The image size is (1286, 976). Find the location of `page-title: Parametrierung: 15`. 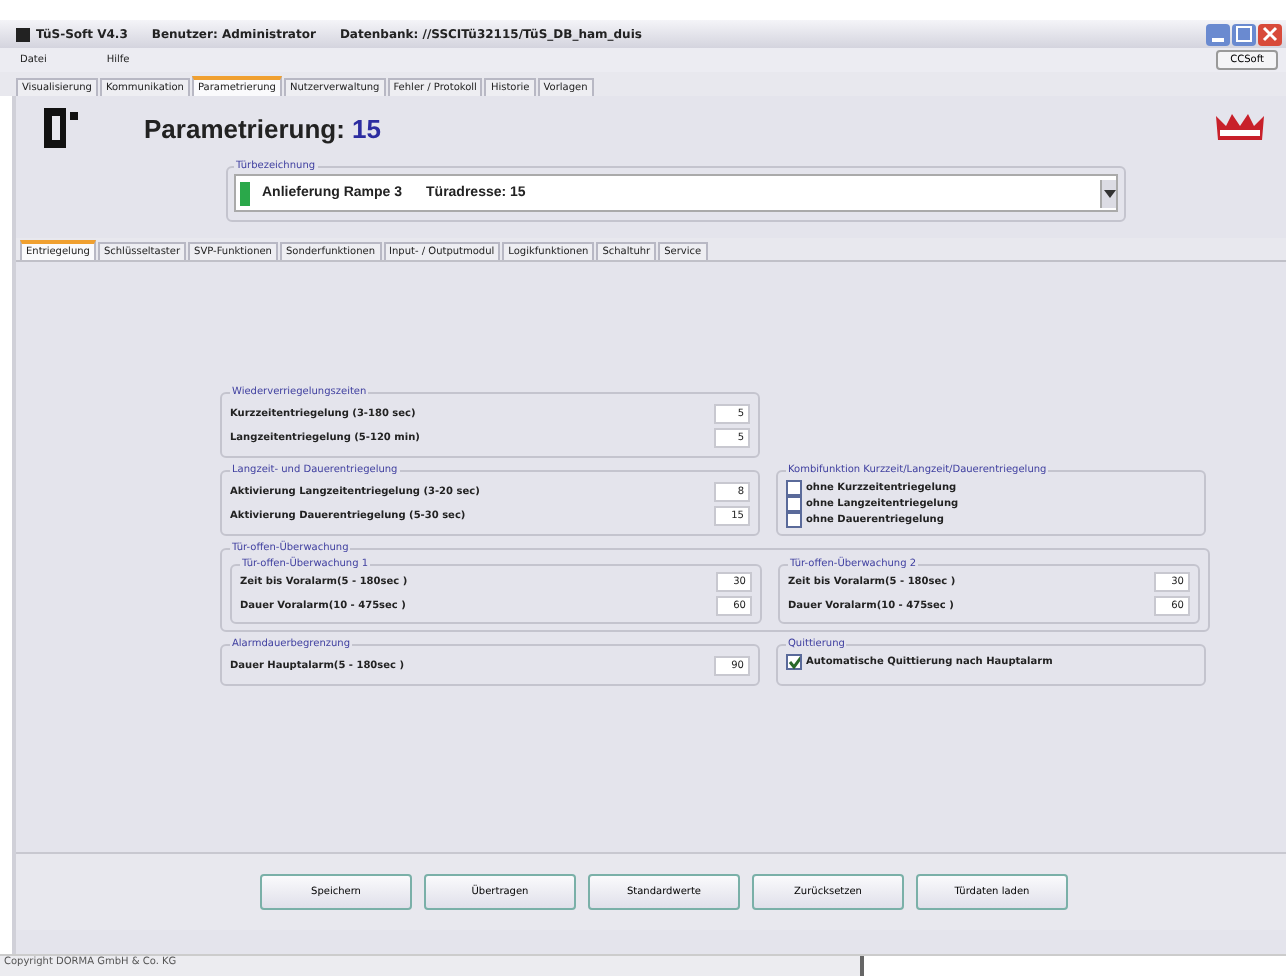

page-title: Parametrierung: 15 is located at coordinates (263, 128).